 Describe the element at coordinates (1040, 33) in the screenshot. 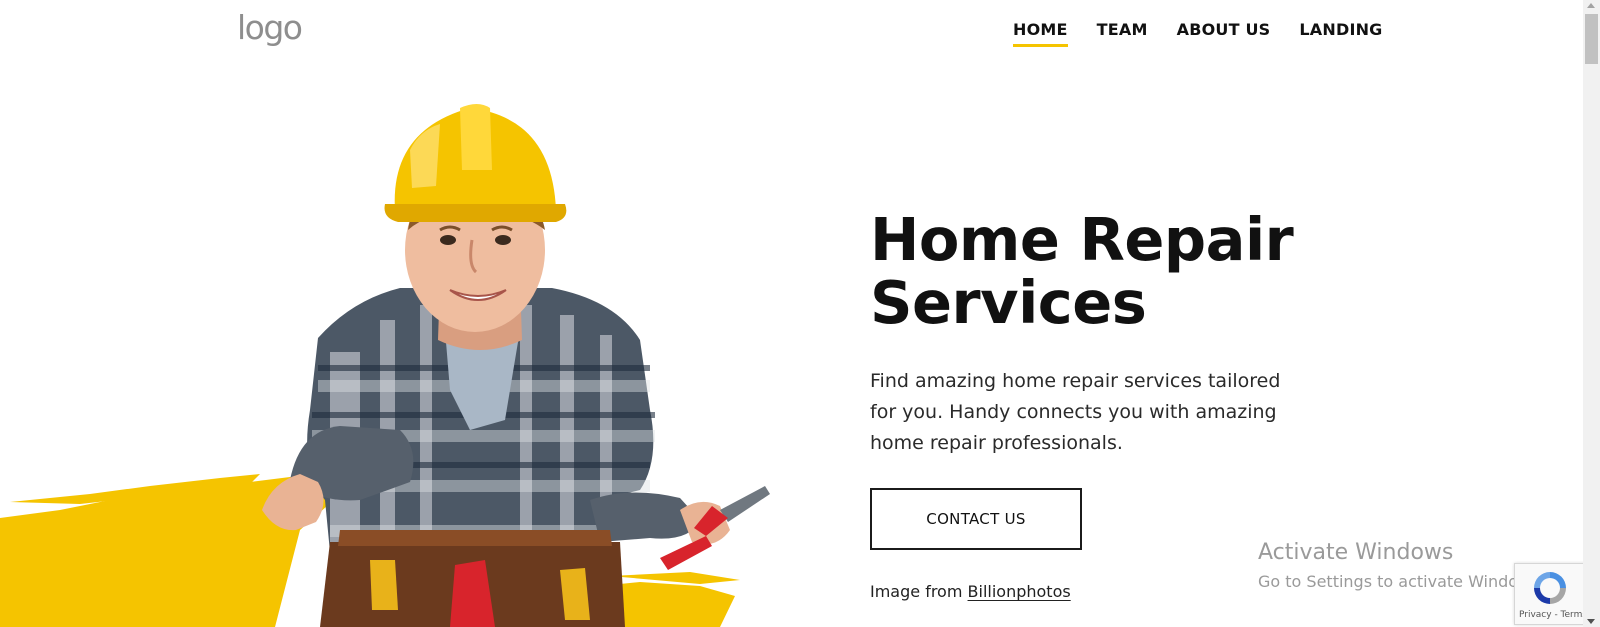

I see `nav-home: HOME` at that location.